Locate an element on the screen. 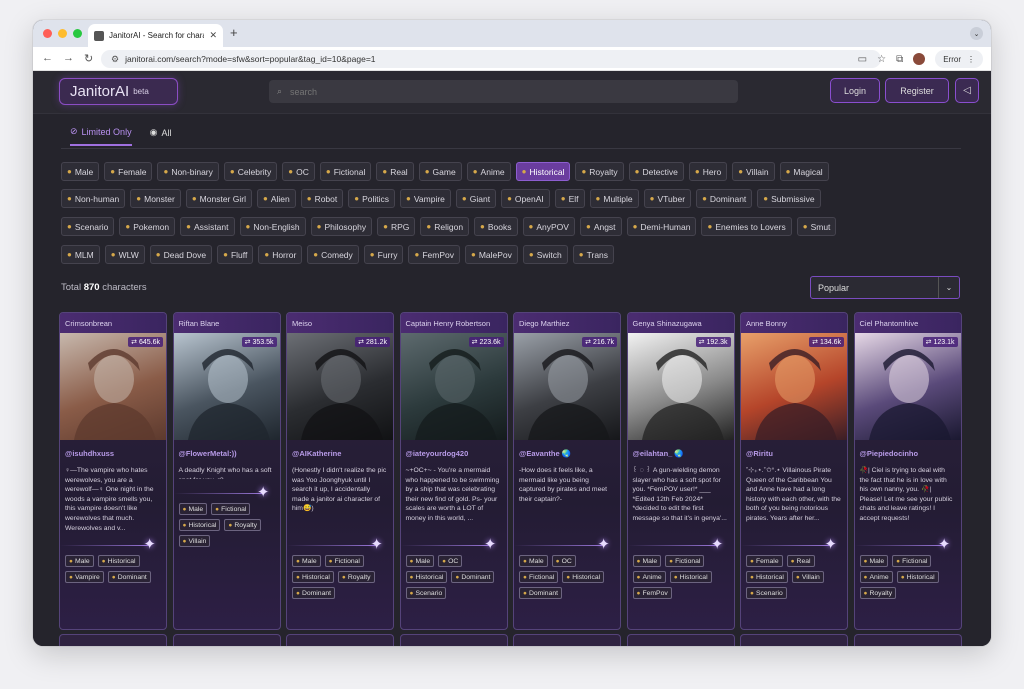 Image resolution: width=1024 pixels, height=689 pixels. tag-villain: ● Villain is located at coordinates (753, 171).